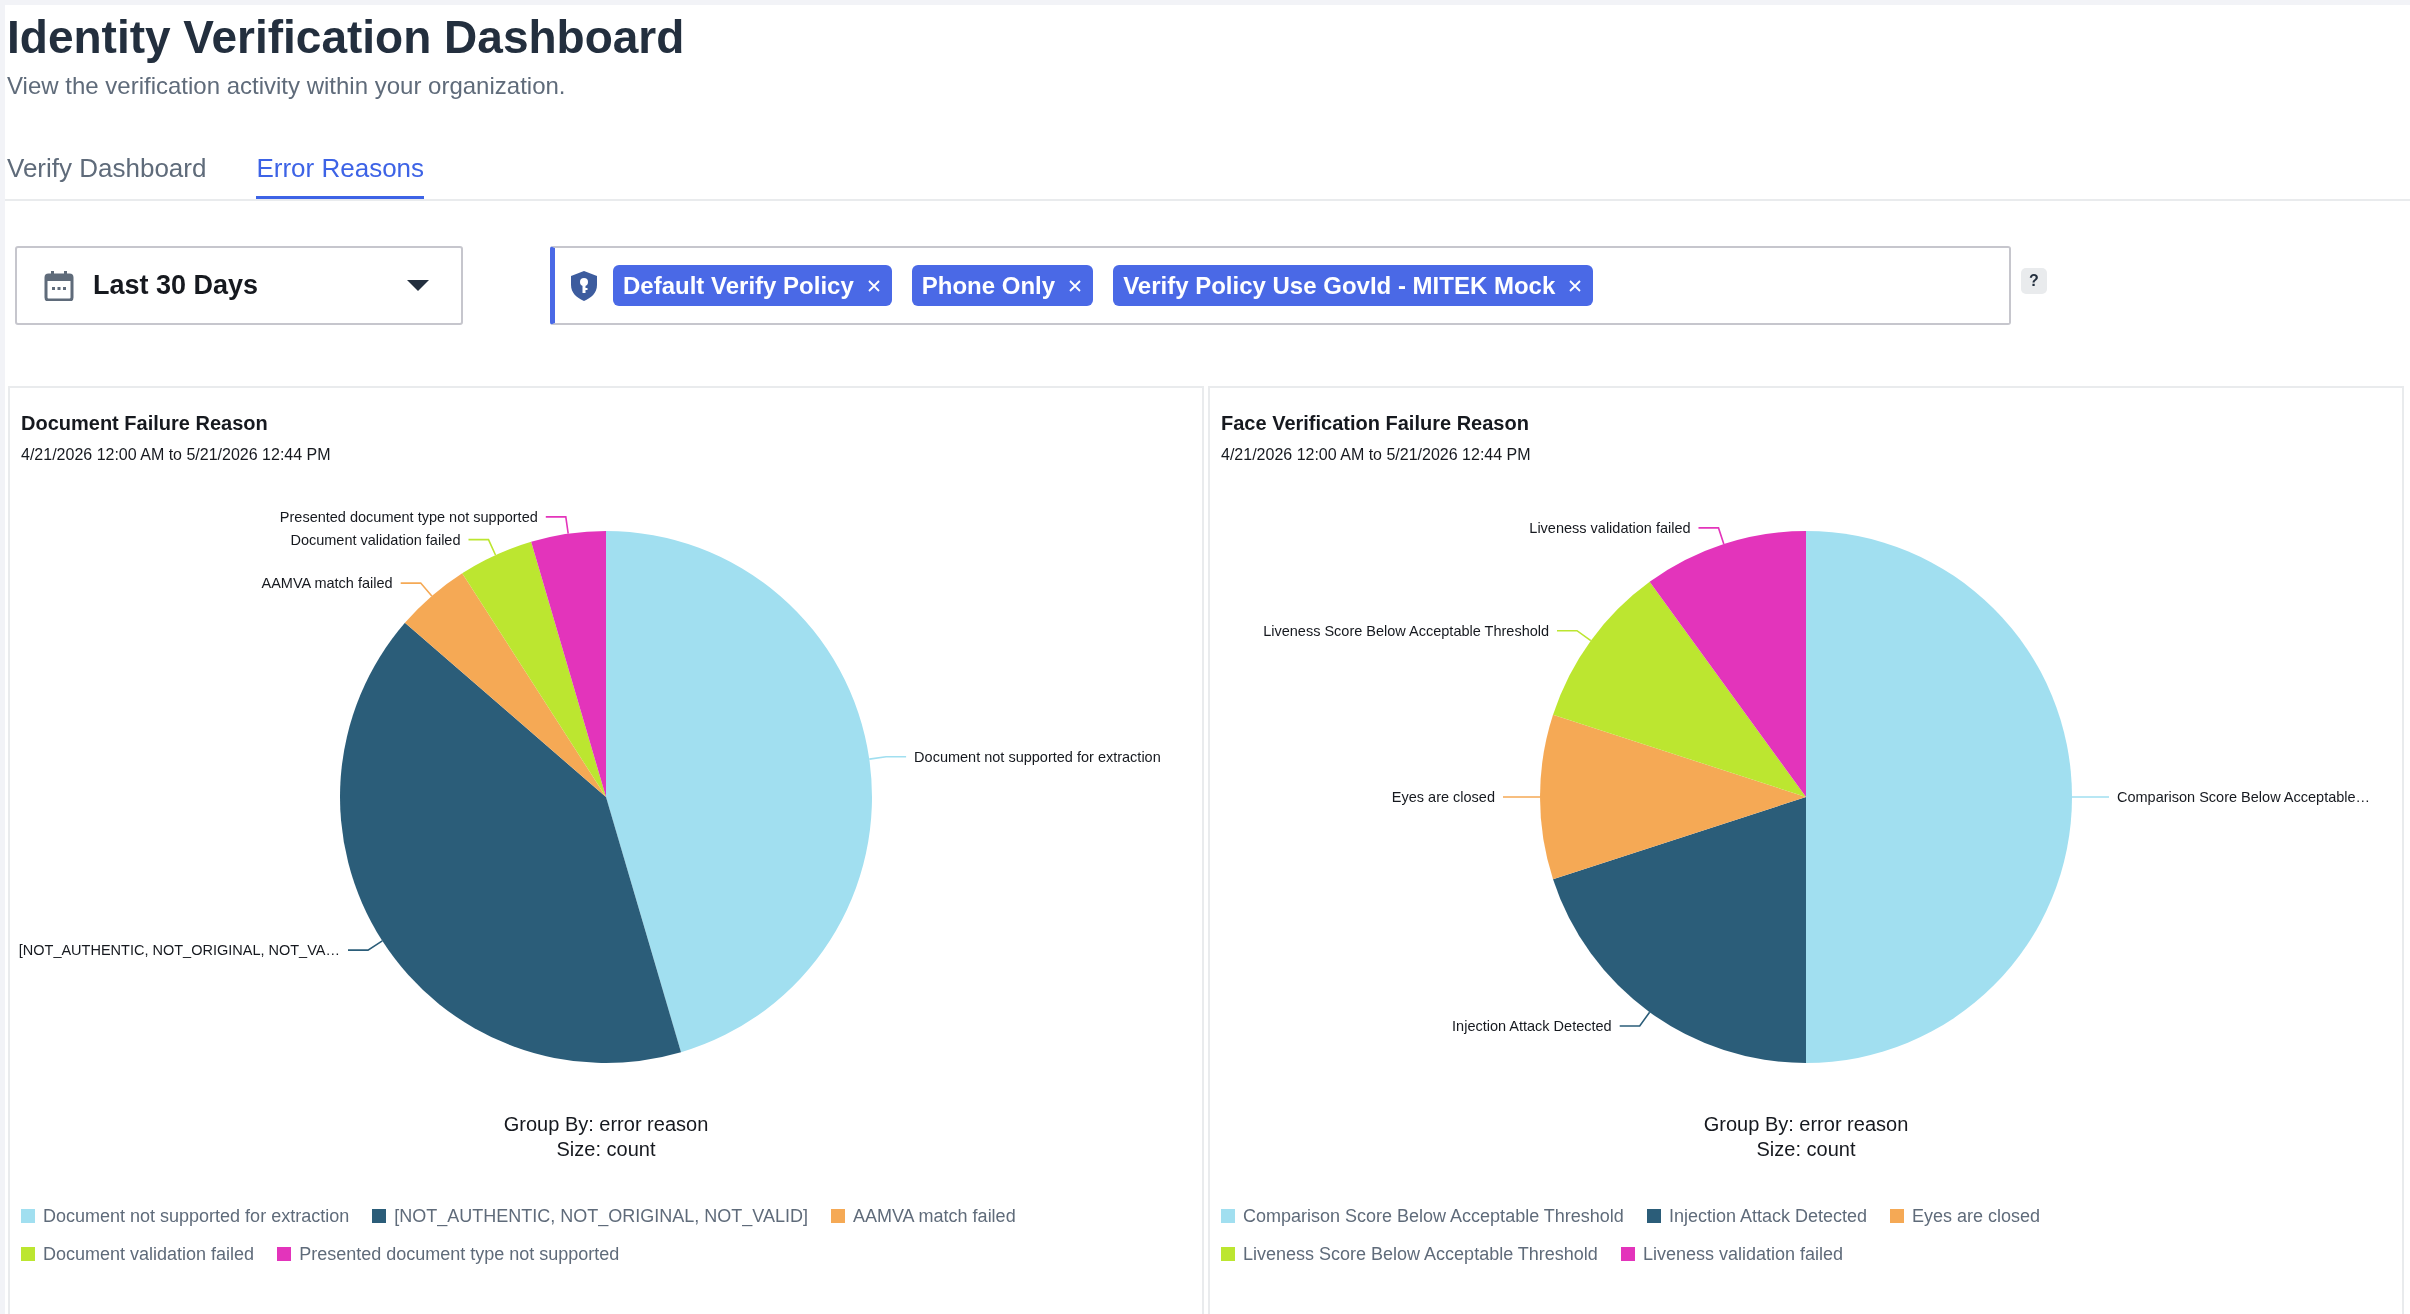 The height and width of the screenshot is (1314, 2410). I want to click on legend-label: Injection Attack Detected, so click(1767, 1216).